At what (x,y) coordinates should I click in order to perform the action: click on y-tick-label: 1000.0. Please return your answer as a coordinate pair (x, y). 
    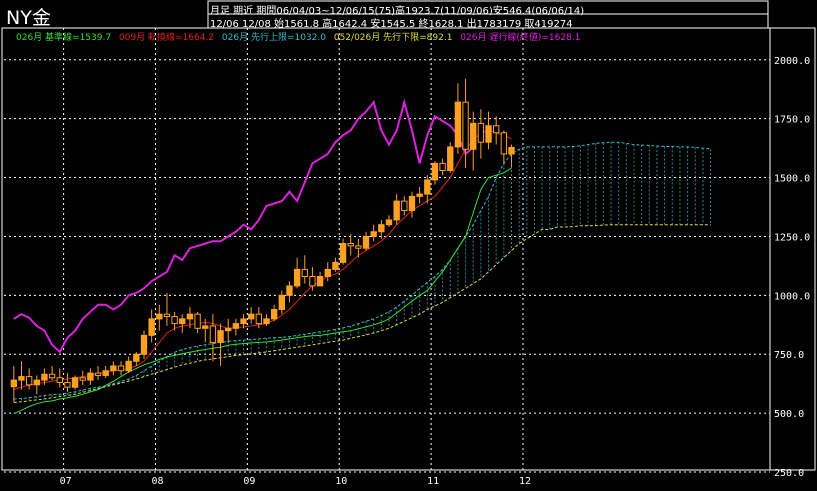
    Looking at the image, I should click on (792, 296).